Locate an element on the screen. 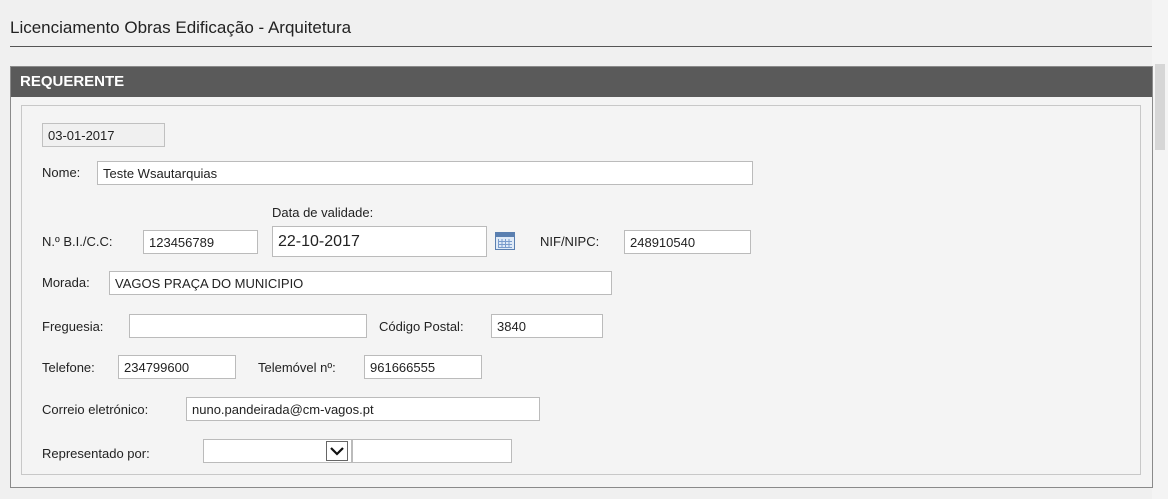 This screenshot has width=1168, height=499. telefone-label: Telefone: is located at coordinates (68, 367).